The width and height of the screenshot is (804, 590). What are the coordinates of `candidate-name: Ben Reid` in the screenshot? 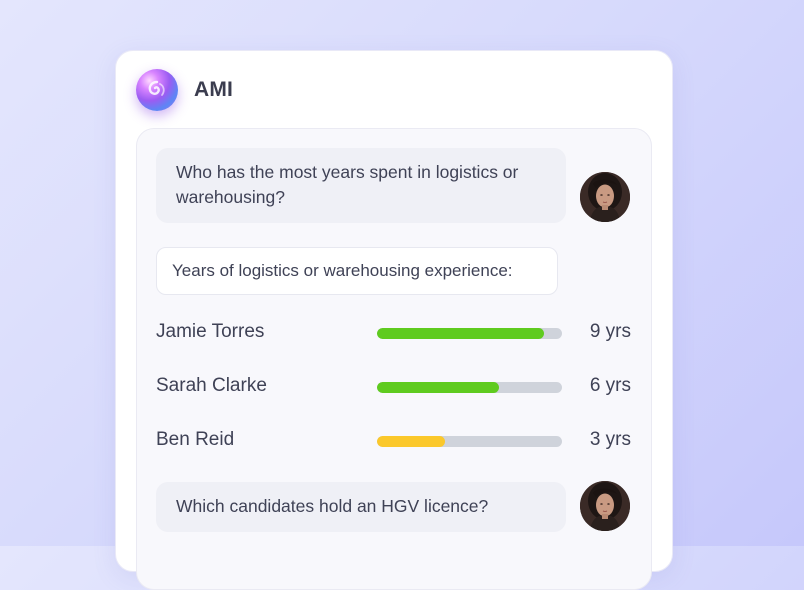 It's located at (195, 439).